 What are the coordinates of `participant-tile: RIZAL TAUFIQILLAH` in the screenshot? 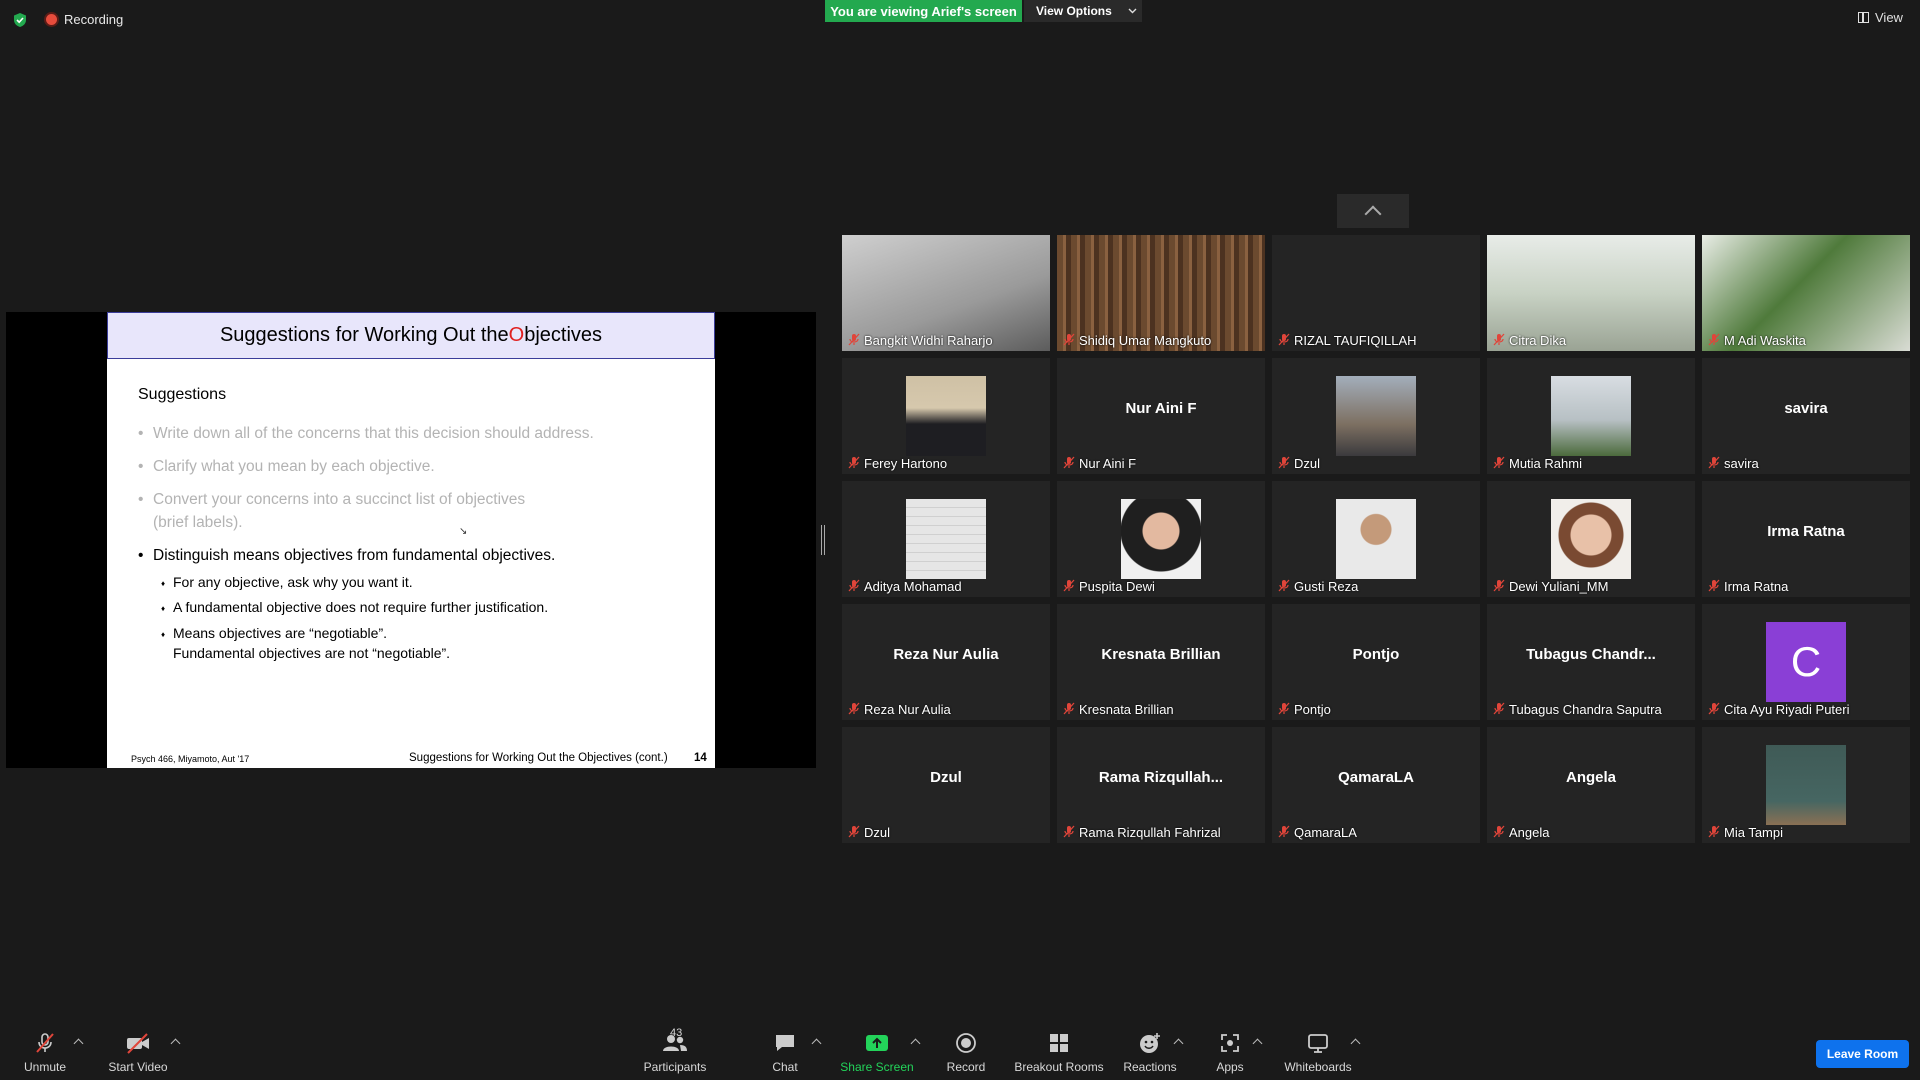 It's located at (1376, 293).